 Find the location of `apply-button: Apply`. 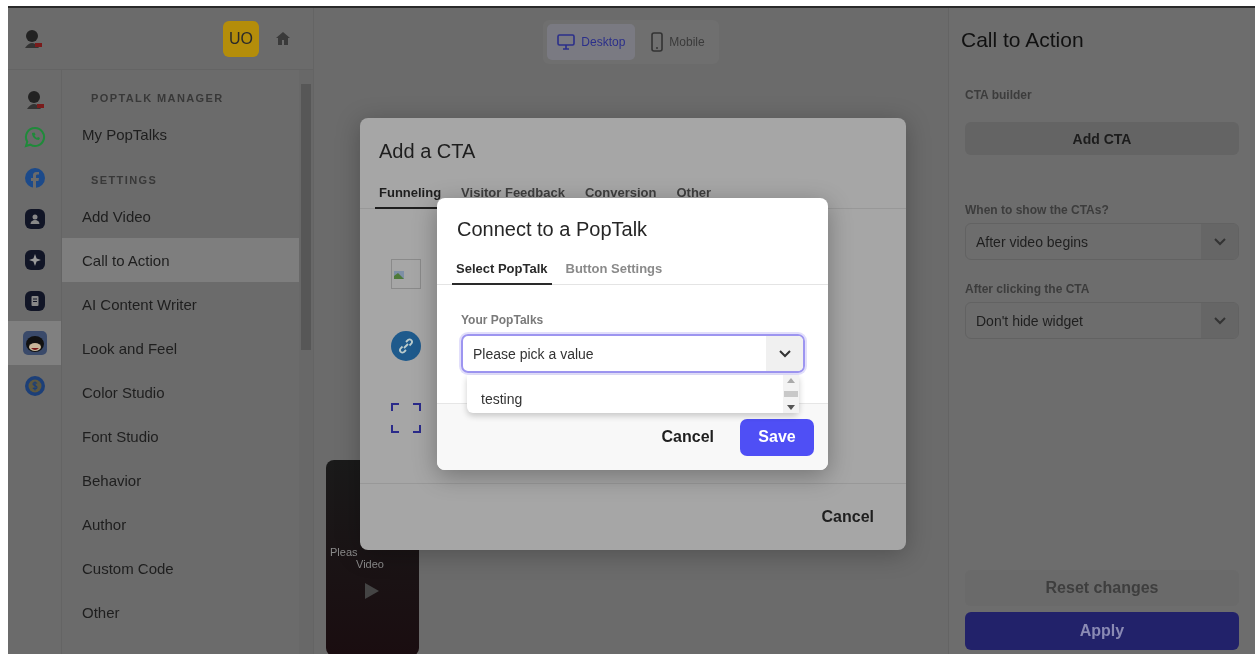

apply-button: Apply is located at coordinates (1102, 631).